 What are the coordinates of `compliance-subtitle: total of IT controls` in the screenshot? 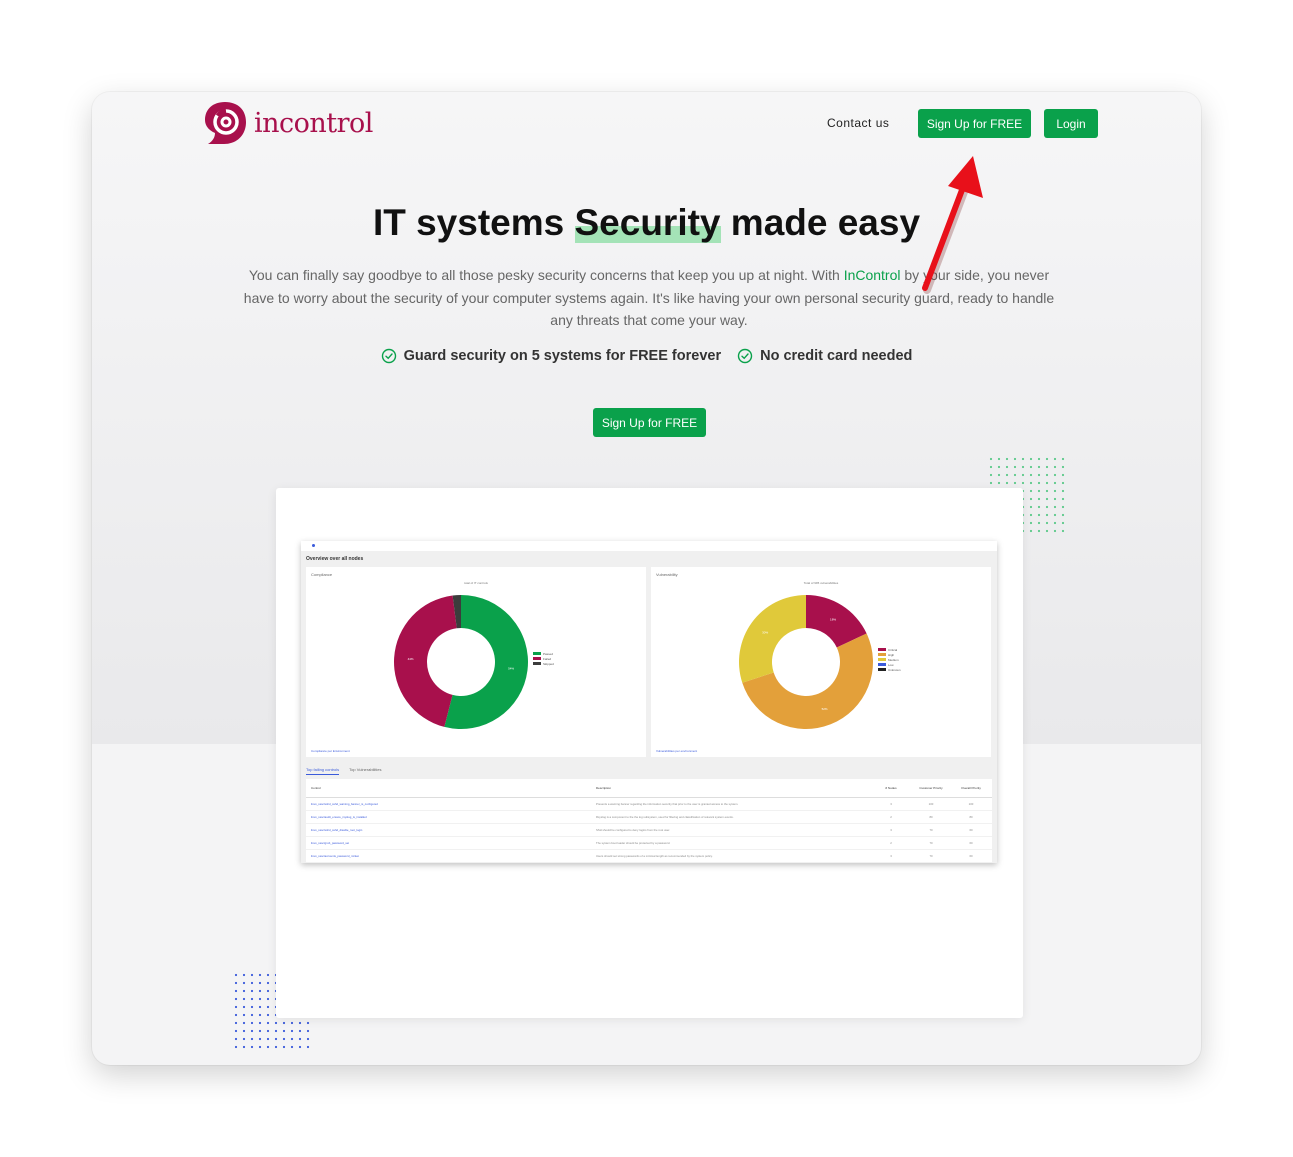 It's located at (476, 583).